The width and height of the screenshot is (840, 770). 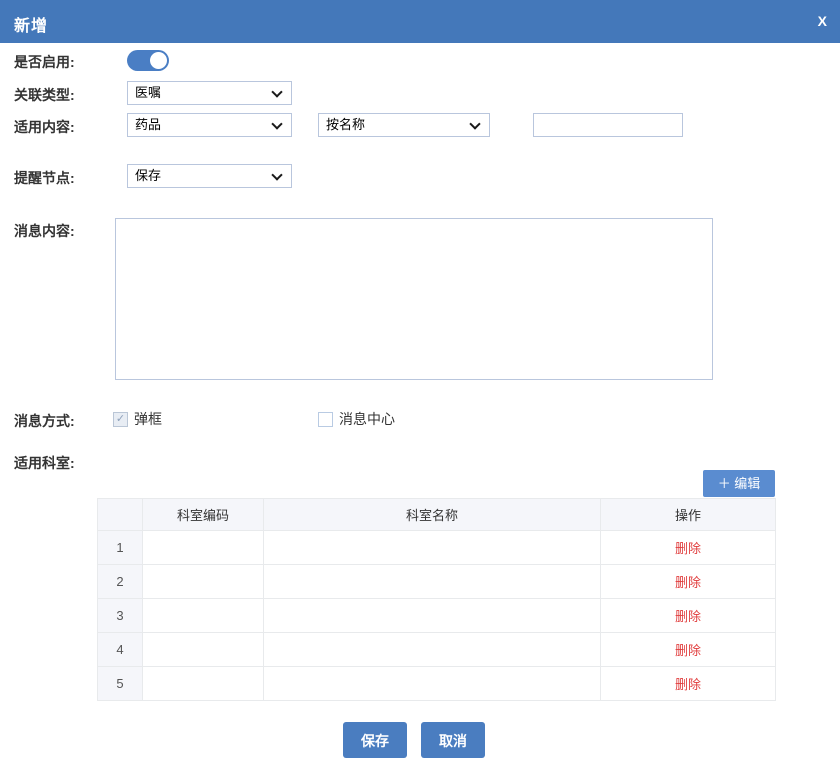 What do you see at coordinates (375, 740) in the screenshot?
I see `save-button: 保存` at bounding box center [375, 740].